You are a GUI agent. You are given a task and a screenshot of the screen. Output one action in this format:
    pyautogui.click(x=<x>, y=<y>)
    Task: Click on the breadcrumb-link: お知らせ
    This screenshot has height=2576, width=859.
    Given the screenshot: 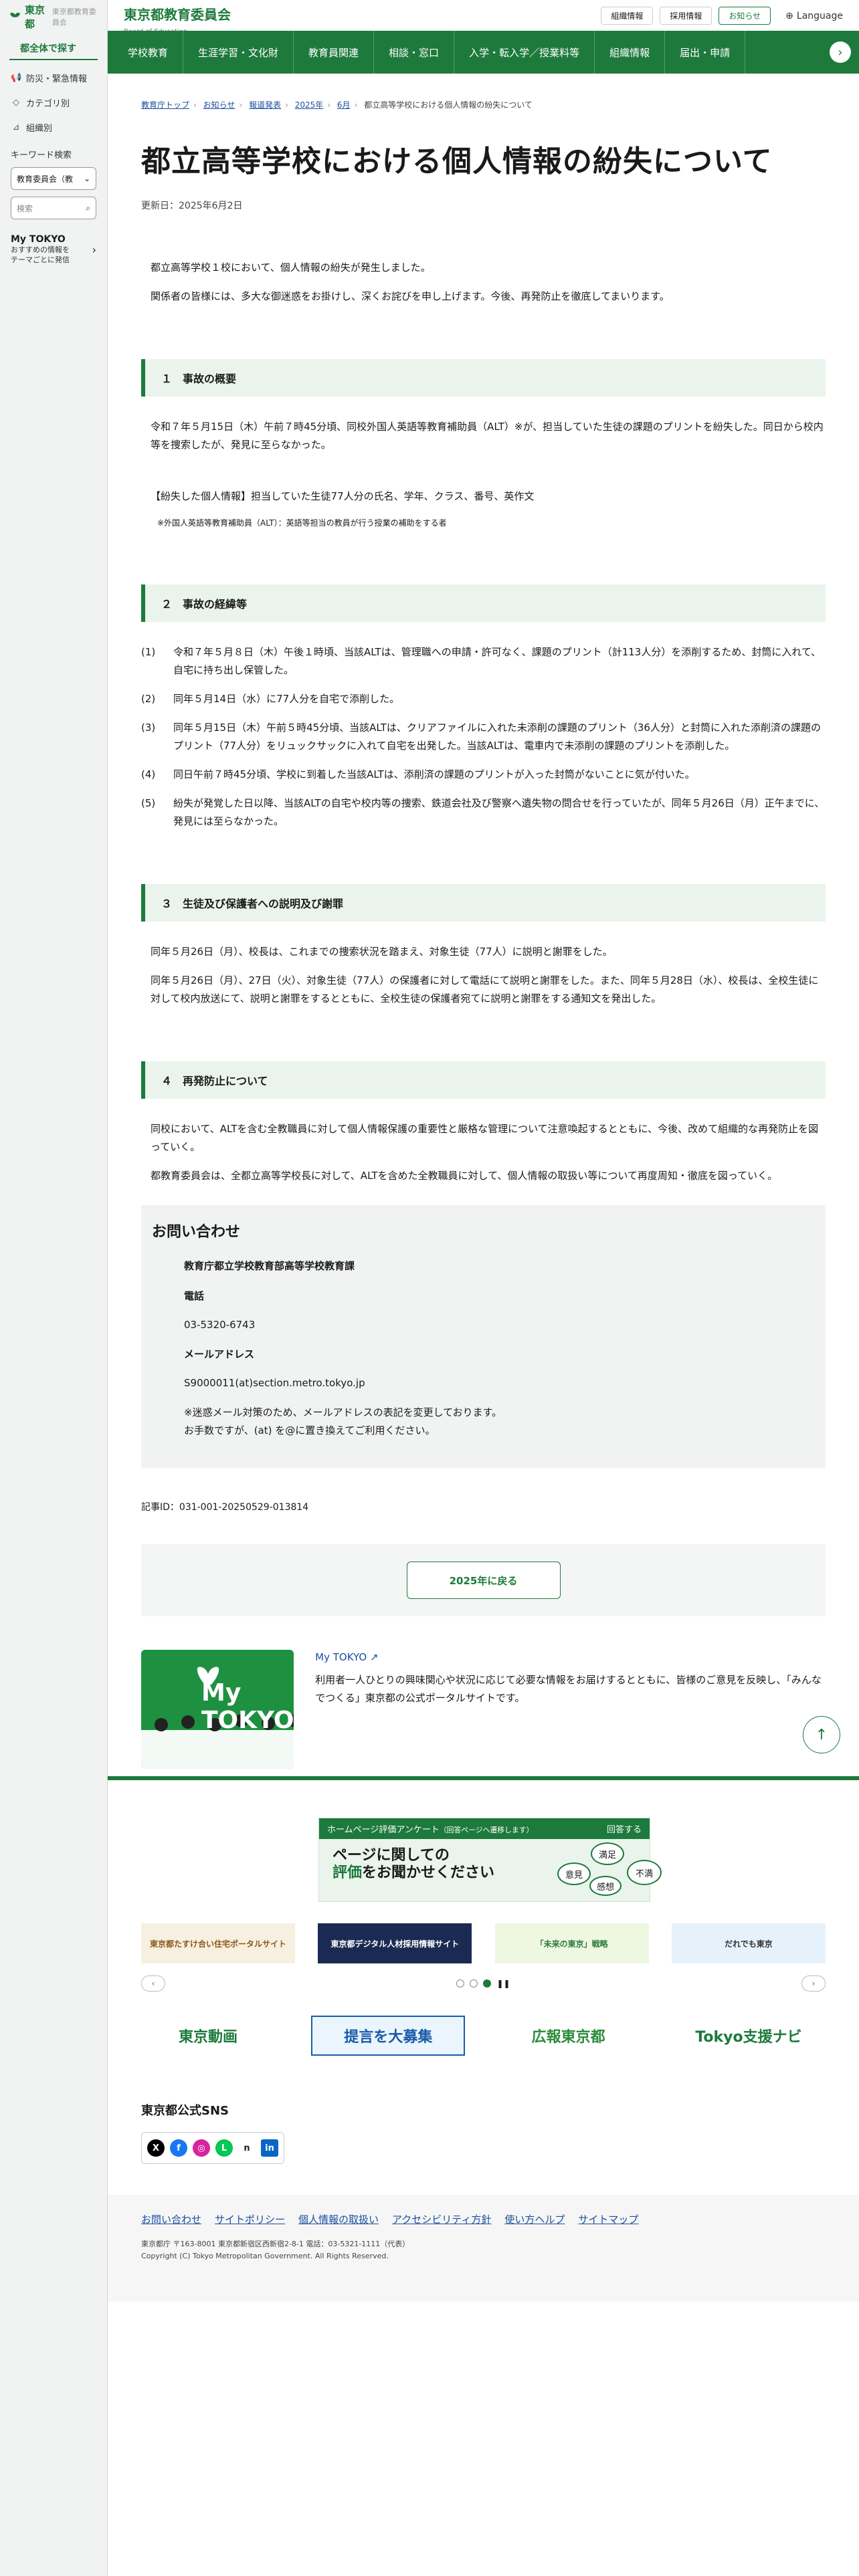 What is the action you would take?
    pyautogui.click(x=219, y=105)
    